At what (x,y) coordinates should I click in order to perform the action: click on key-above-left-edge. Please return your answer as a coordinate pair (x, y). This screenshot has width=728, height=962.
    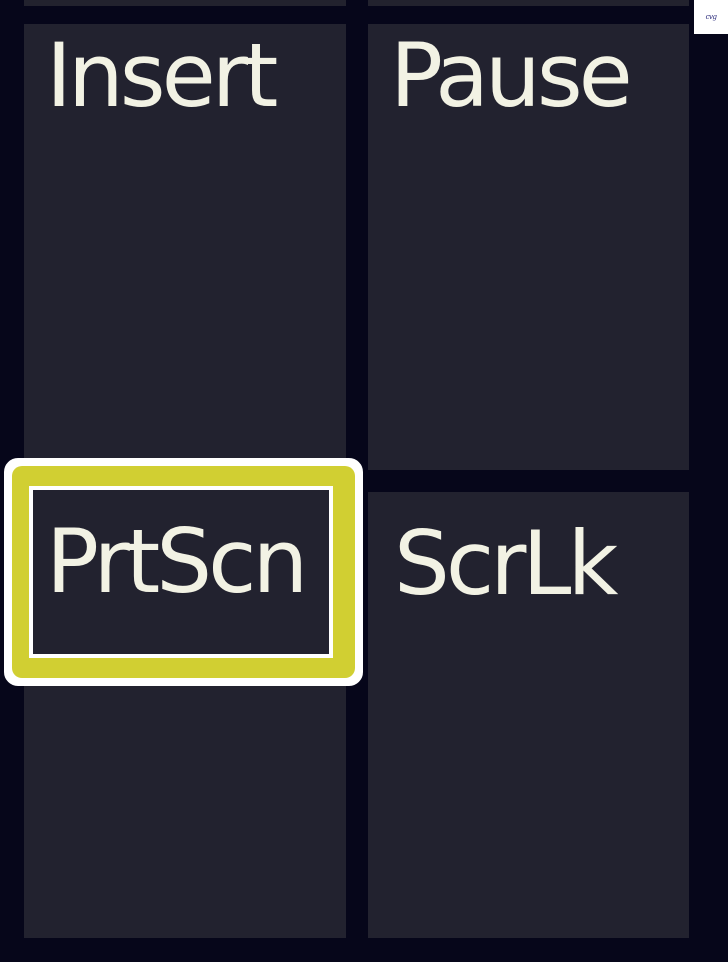
    Looking at the image, I should click on (185, 3).